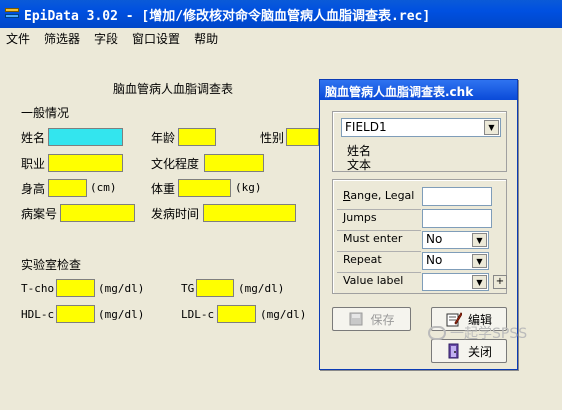  I want to click on save-icon, so click(356, 319).